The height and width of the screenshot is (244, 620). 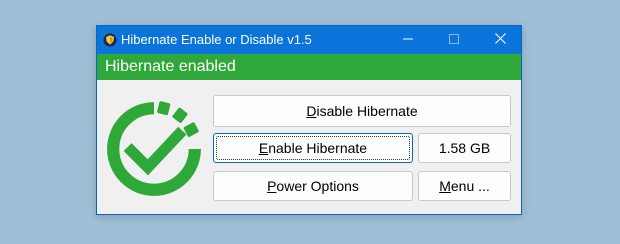 I want to click on close-button, so click(x=500, y=40).